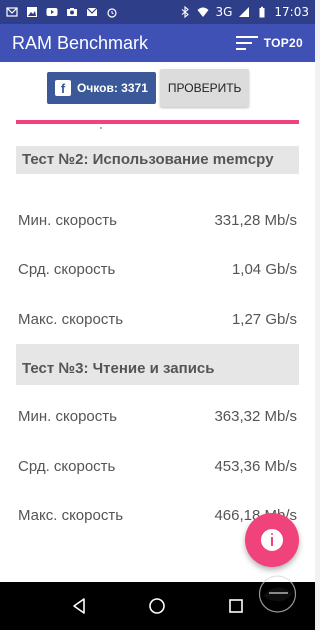  What do you see at coordinates (92, 11) in the screenshot?
I see `mail-icon` at bounding box center [92, 11].